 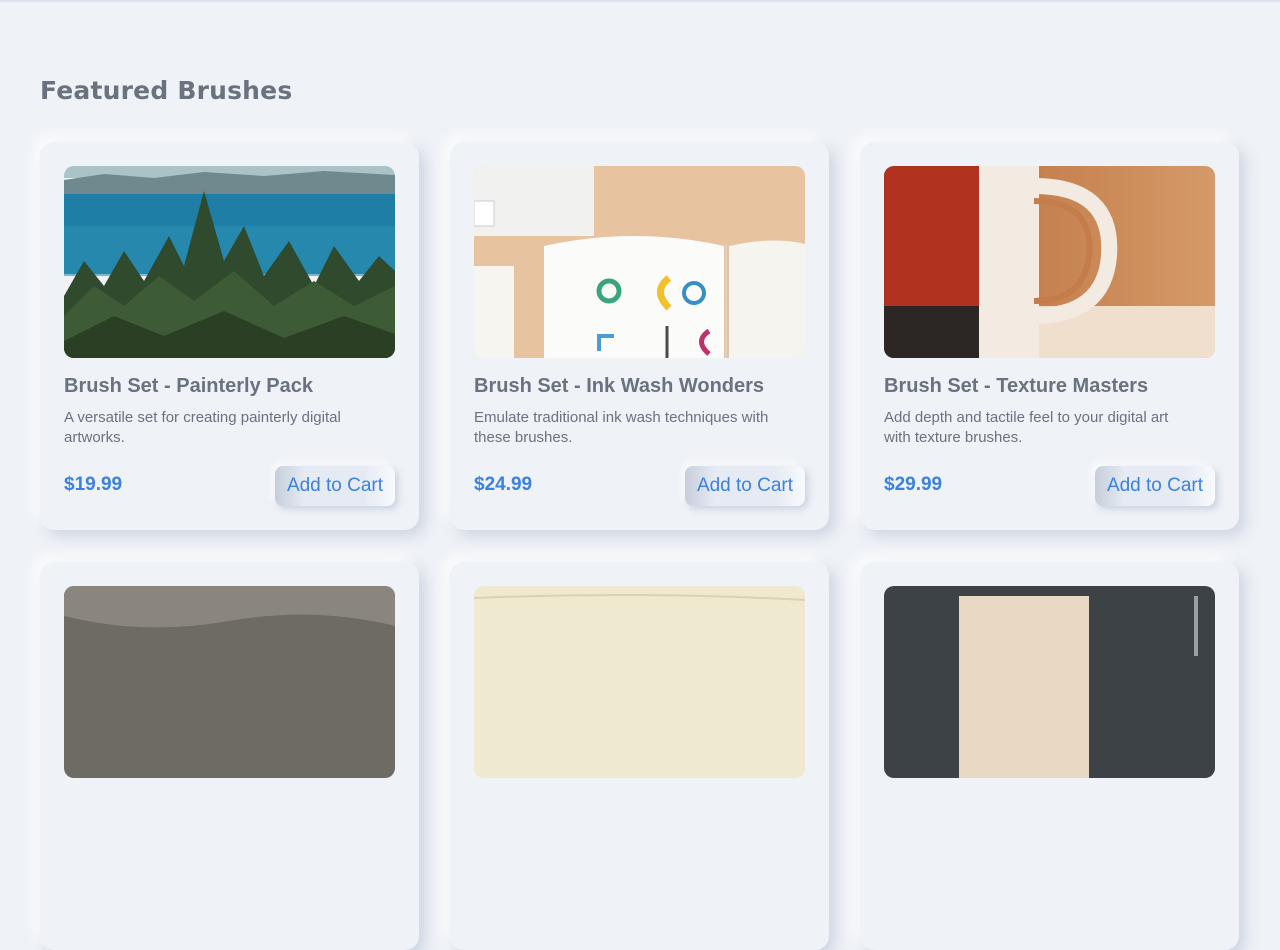 I want to click on section-title: Featured Brushes, so click(x=166, y=90).